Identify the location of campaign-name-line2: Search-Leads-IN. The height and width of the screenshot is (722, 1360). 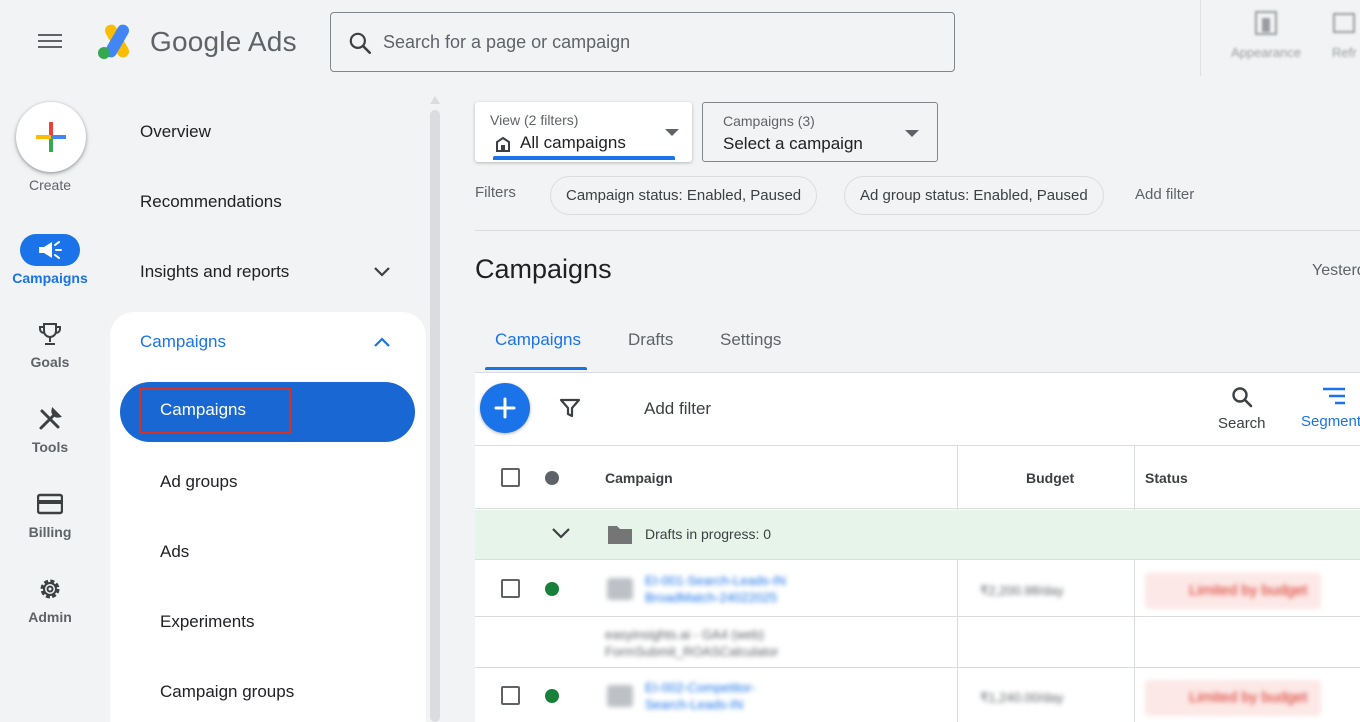
(694, 704).